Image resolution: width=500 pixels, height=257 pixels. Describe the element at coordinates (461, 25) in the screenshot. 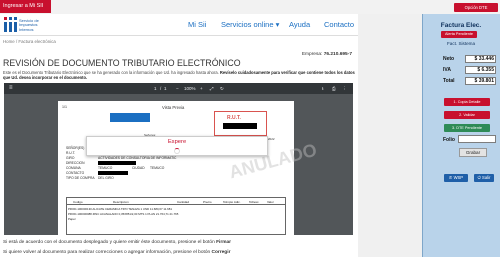

I see `panel-title: Factura Elec.` at that location.